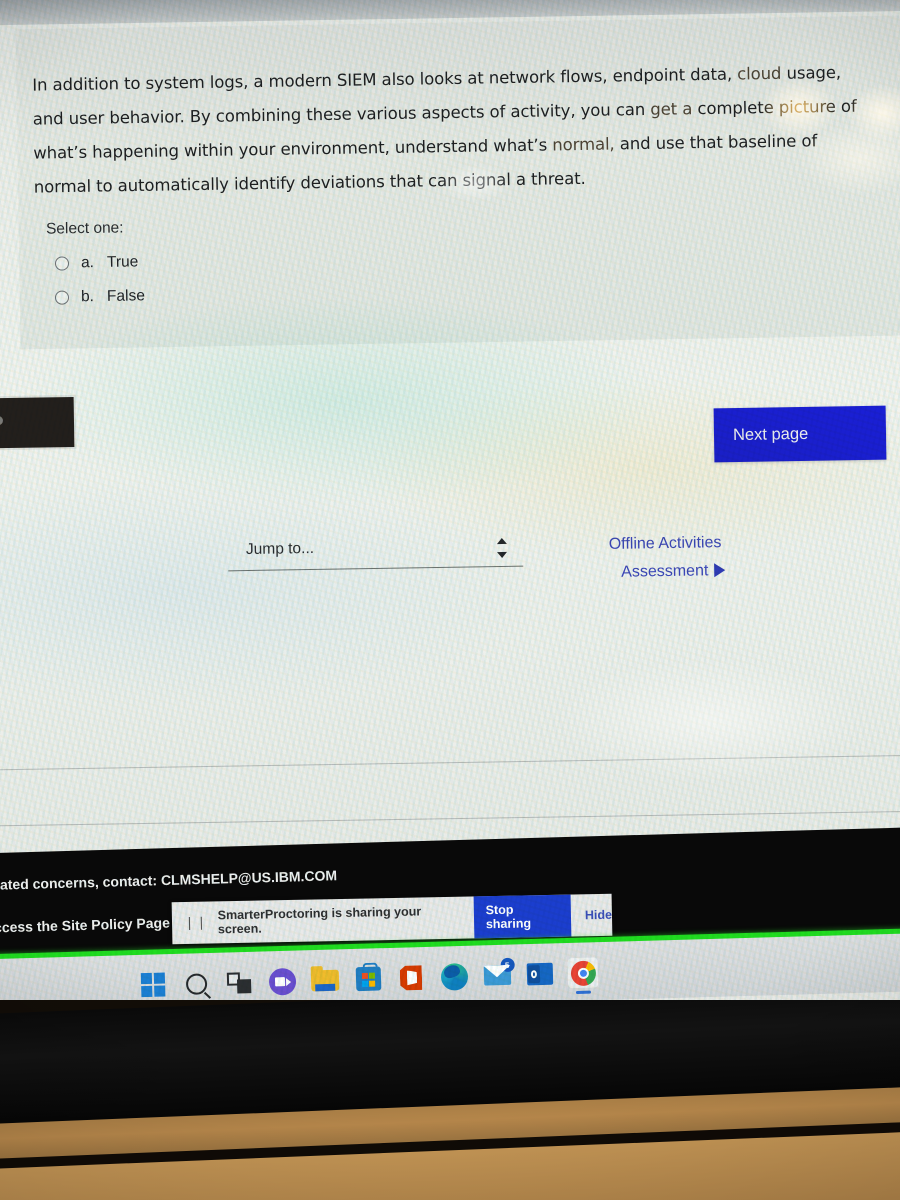 Image resolution: width=900 pixels, height=1200 pixels. I want to click on office-icon, so click(411, 978).